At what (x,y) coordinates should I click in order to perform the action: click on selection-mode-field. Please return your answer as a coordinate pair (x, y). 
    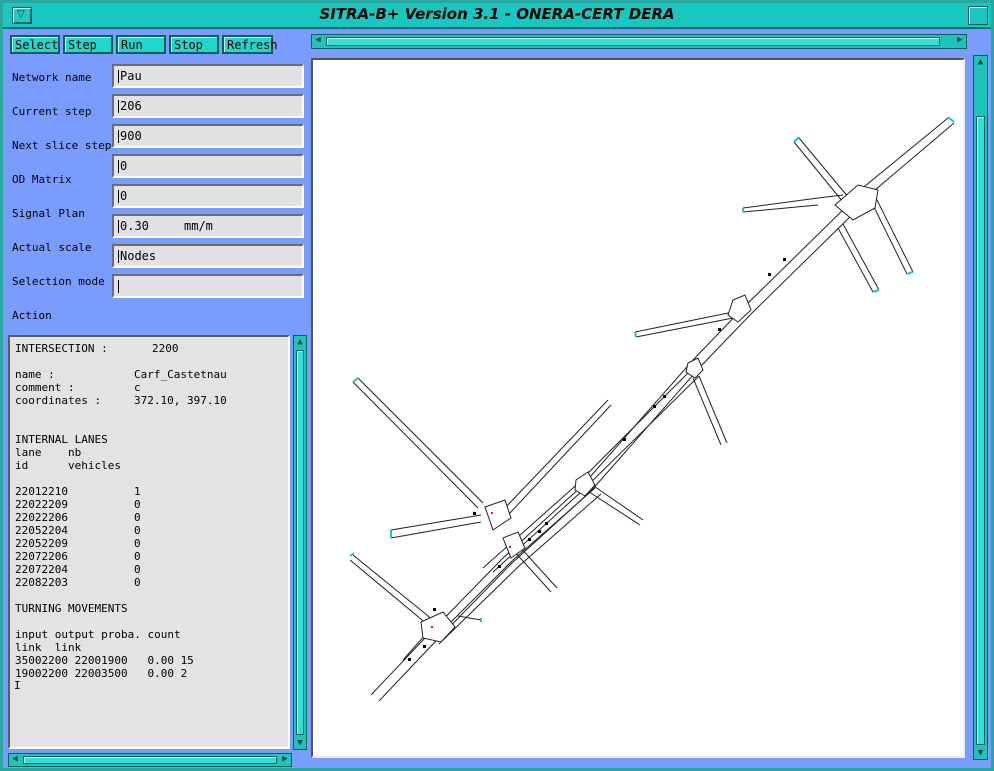
    Looking at the image, I should click on (208, 286).